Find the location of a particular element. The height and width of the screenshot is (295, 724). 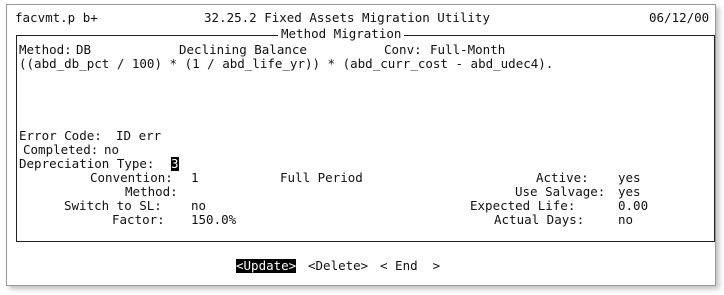

actual-days-label: Actual Days: is located at coordinates (539, 219).